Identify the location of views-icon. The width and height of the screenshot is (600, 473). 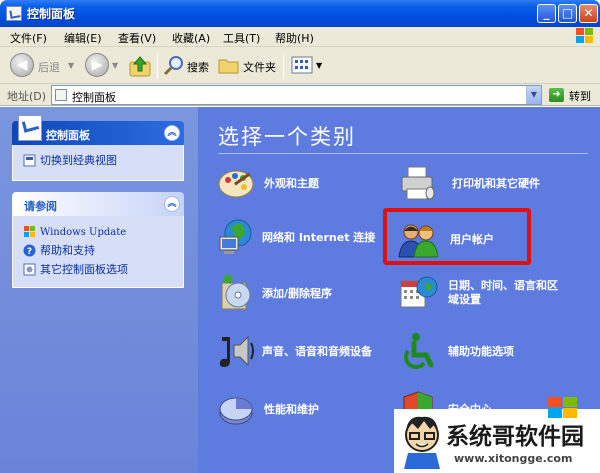
(302, 65).